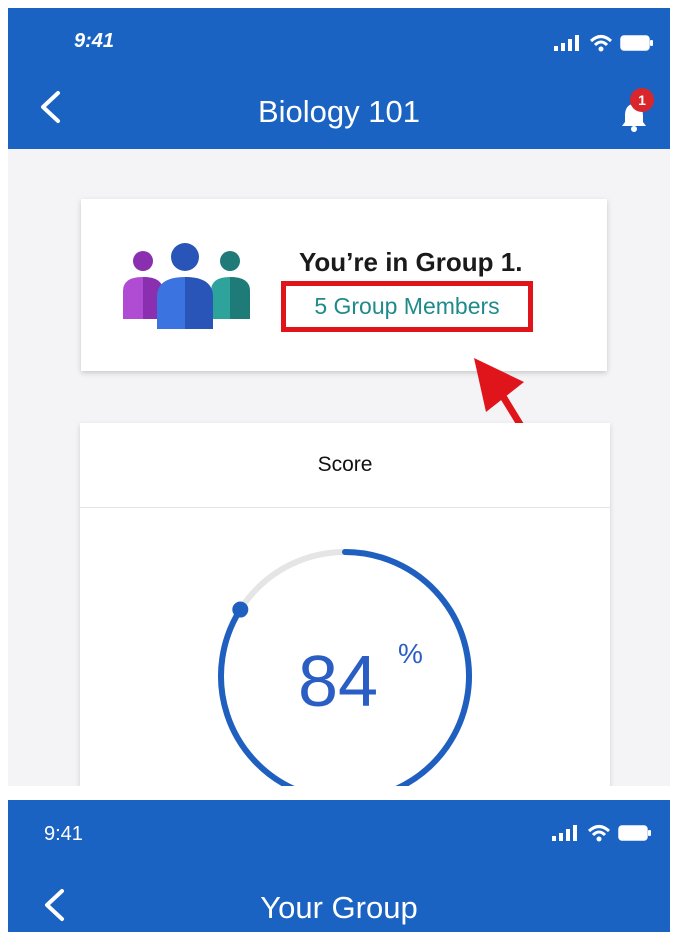 The height and width of the screenshot is (932, 673). I want to click on score-label: Score, so click(345, 465).